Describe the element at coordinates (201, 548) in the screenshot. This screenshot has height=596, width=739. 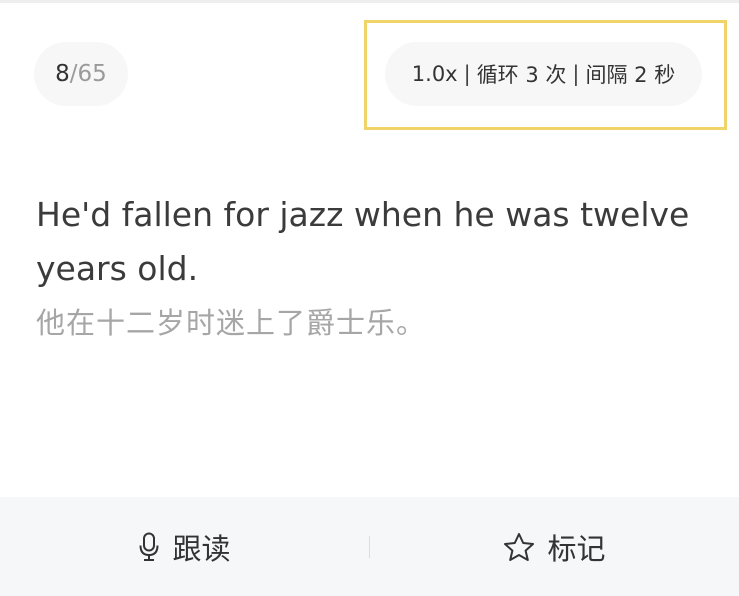
I see `follow-read-label: 跟读` at that location.